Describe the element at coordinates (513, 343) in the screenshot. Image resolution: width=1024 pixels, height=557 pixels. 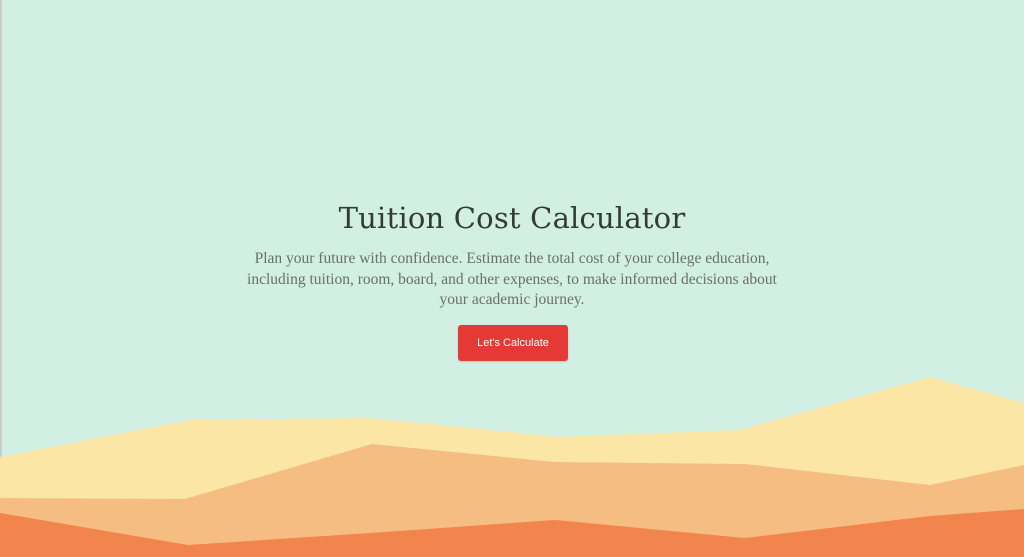
I see `lets-calculate-button: Let's Calculate` at that location.